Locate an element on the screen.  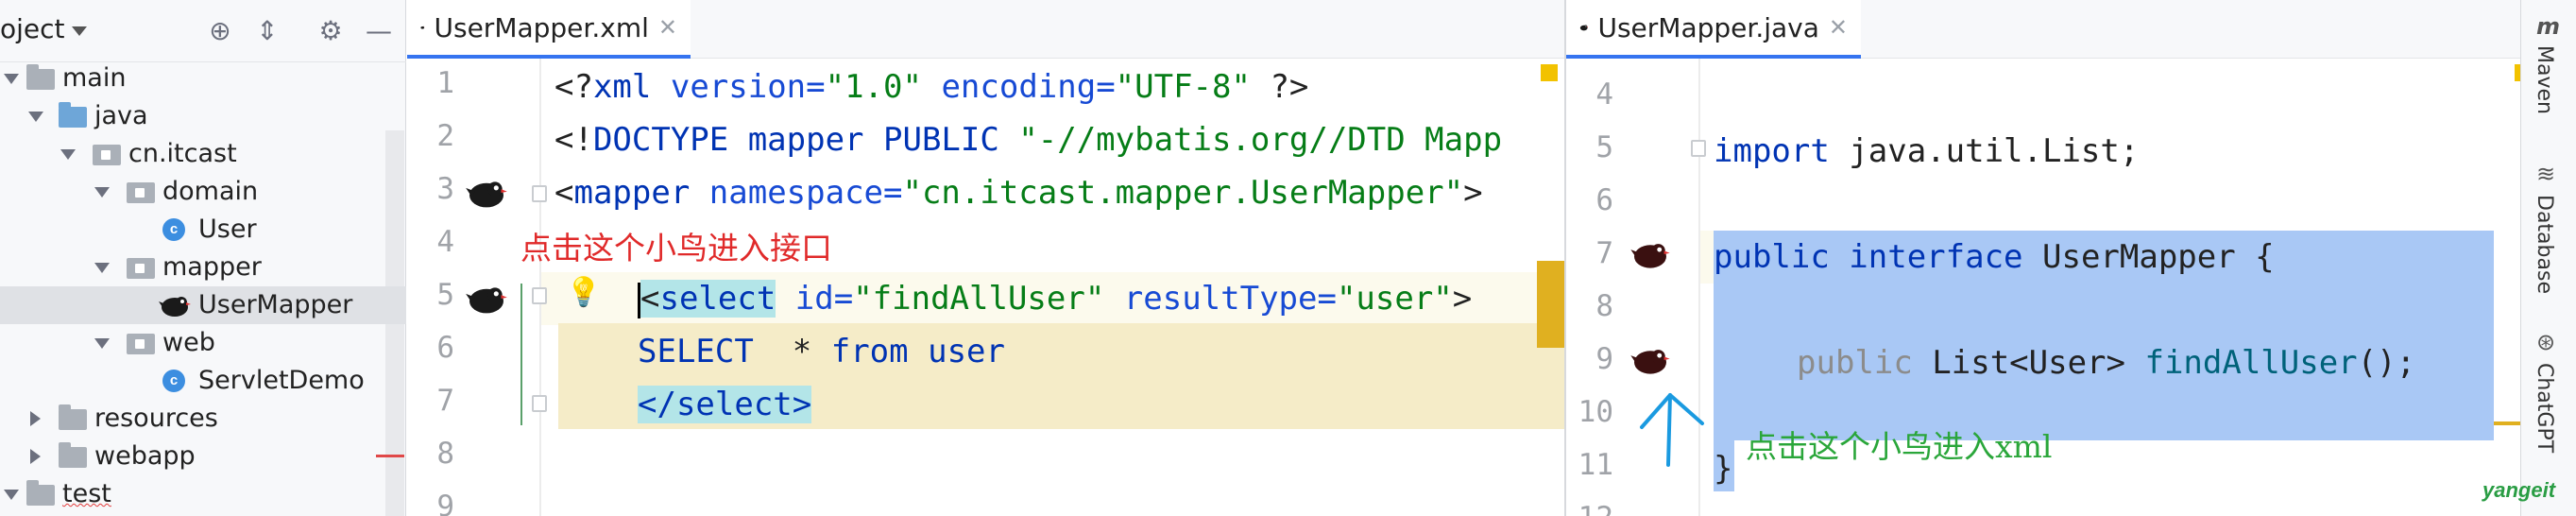
sidebar-item-chatgpt: ChatGPT is located at coordinates (2545, 408).